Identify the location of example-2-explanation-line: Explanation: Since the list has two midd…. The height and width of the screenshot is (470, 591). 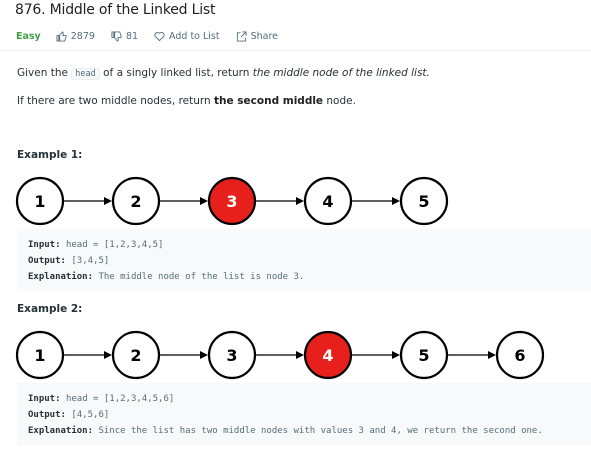
(304, 431).